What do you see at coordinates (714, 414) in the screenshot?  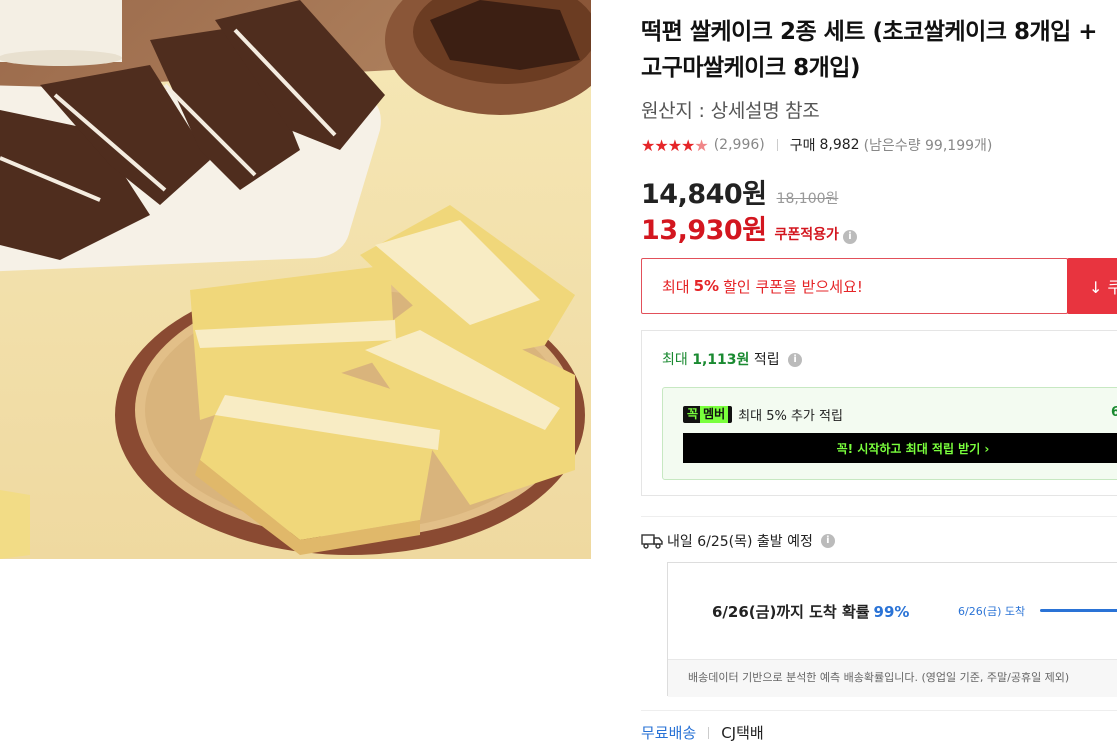 I see `member-badge-right: 멤버` at bounding box center [714, 414].